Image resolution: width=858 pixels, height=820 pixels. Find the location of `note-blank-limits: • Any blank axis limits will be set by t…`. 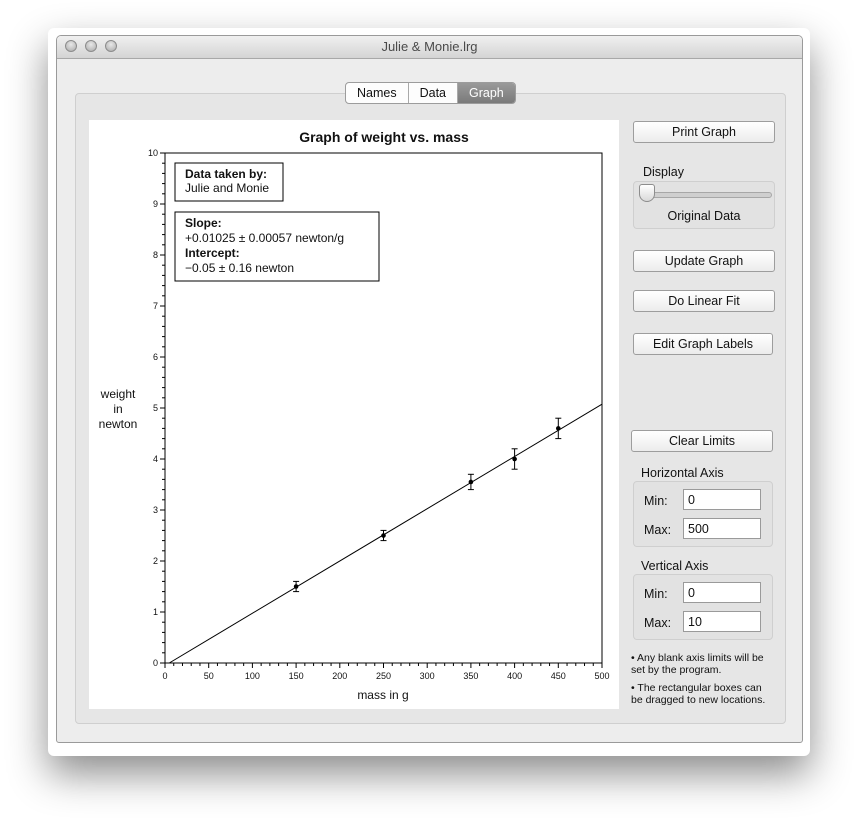

note-blank-limits: • Any blank axis limits will be set by t… is located at coordinates (697, 664).